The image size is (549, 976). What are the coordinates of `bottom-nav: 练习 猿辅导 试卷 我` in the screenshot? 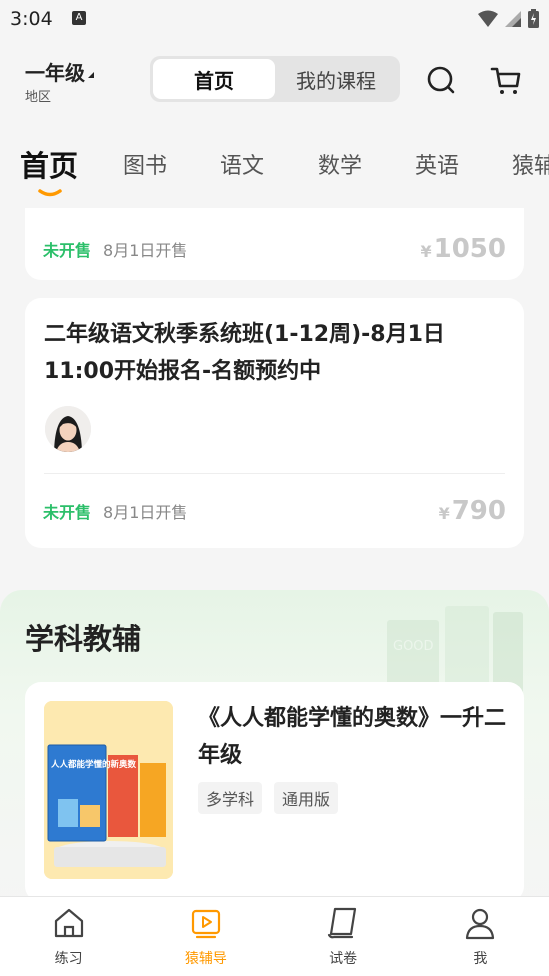 It's located at (274, 936).